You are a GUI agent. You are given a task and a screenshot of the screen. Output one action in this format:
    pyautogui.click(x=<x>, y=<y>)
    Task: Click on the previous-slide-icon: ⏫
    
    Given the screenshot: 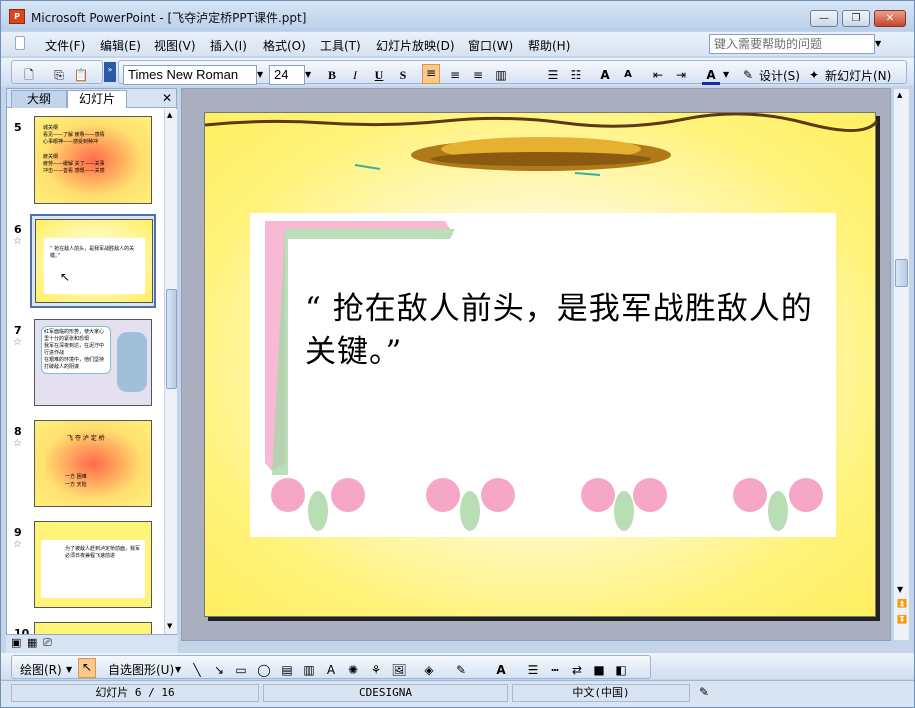 What is the action you would take?
    pyautogui.click(x=902, y=603)
    